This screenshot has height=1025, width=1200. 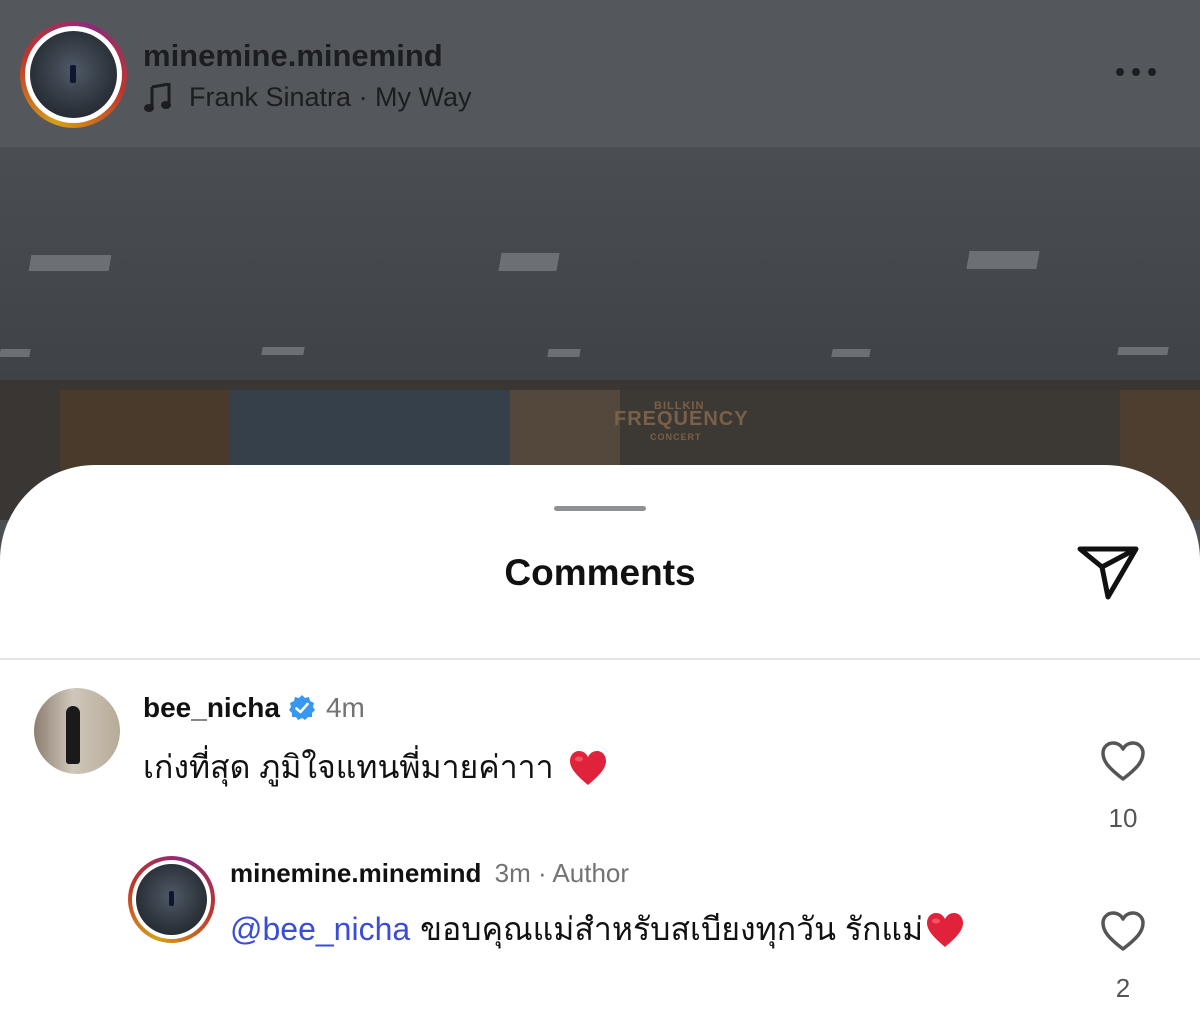 I want to click on post-song: Frank Sinatra · My Way, so click(x=307, y=97).